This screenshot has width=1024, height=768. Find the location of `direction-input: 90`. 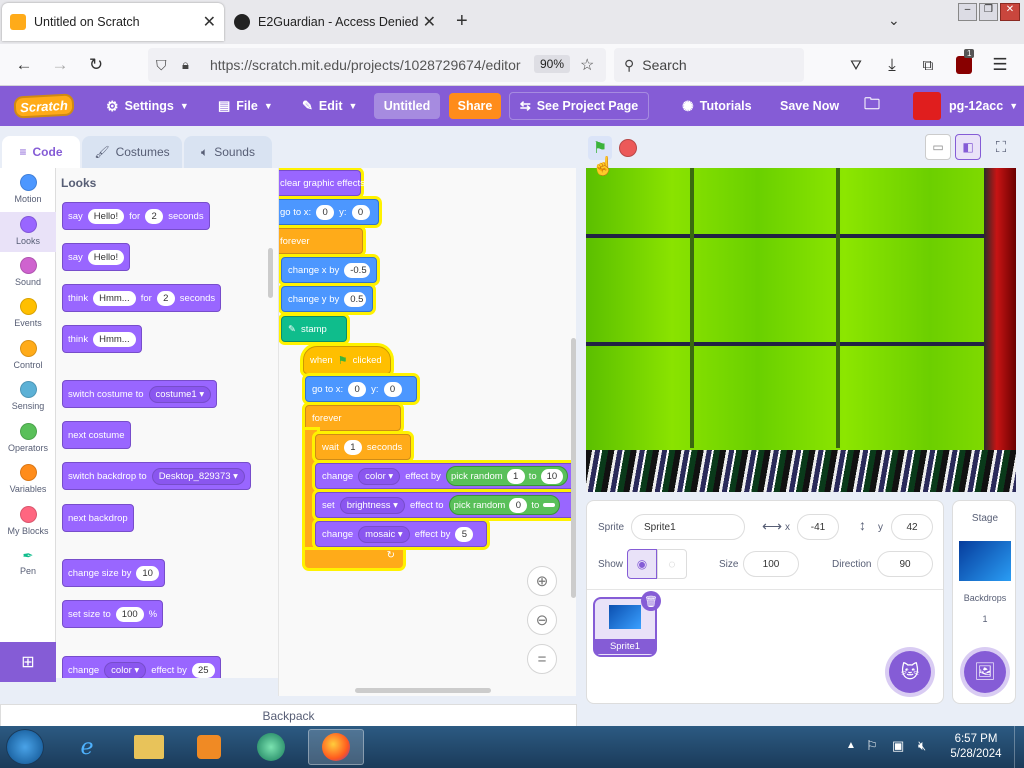

direction-input: 90 is located at coordinates (905, 564).